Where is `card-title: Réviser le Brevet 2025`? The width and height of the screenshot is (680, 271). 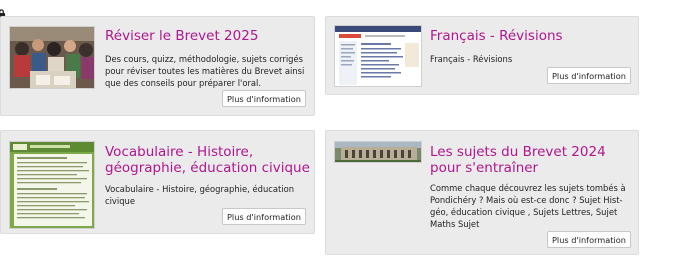 card-title: Réviser le Brevet 2025 is located at coordinates (207, 36).